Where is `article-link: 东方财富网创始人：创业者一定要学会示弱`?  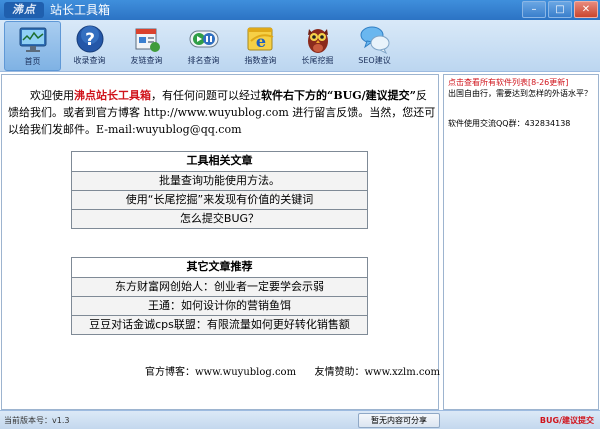 article-link: 东方财富网创始人：创业者一定要学会示弱 is located at coordinates (219, 286).